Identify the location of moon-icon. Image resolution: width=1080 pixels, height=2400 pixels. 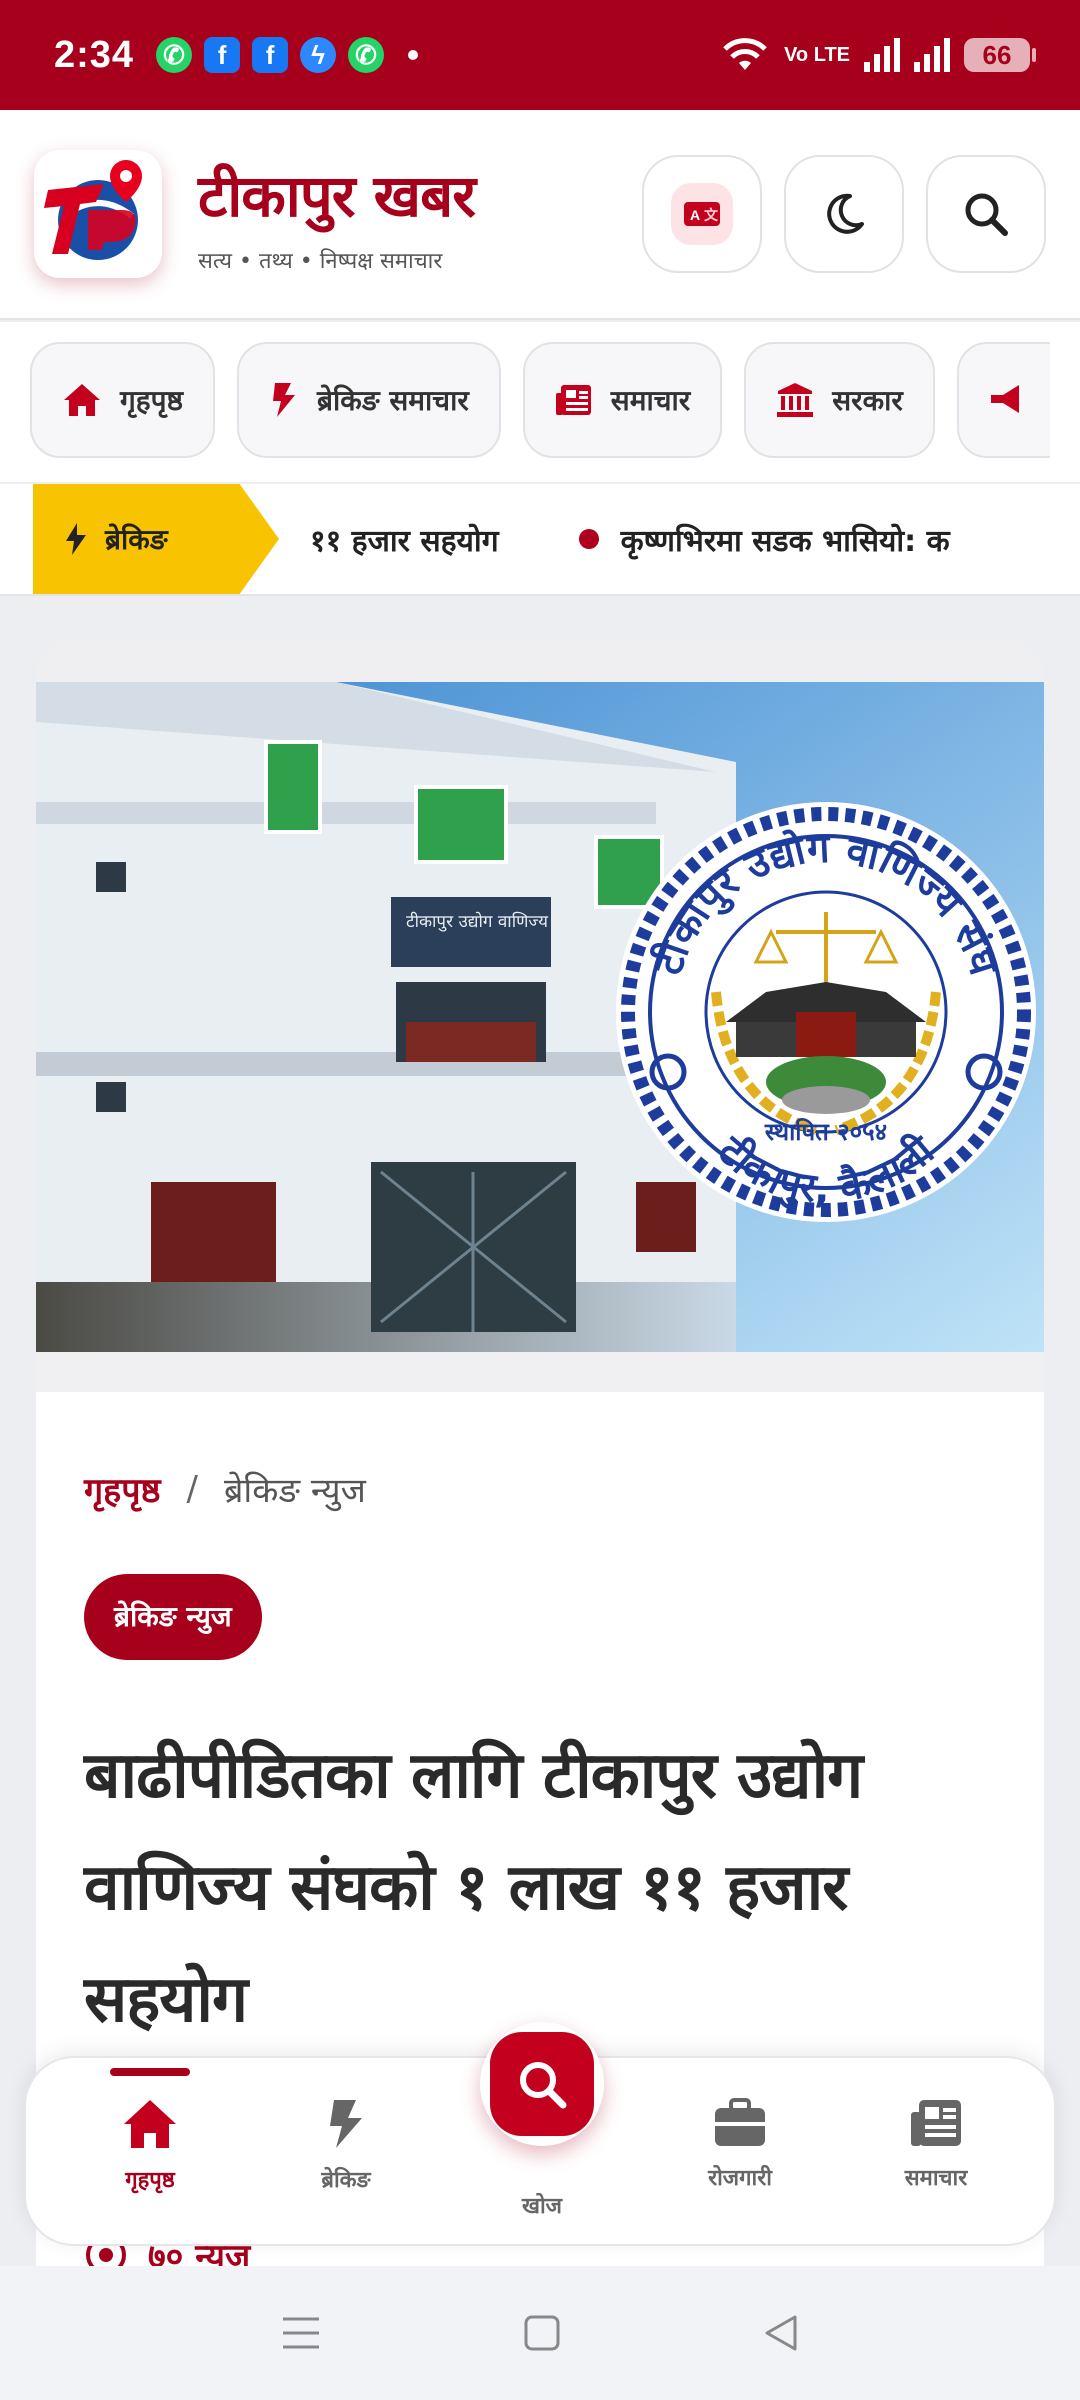
(845, 213).